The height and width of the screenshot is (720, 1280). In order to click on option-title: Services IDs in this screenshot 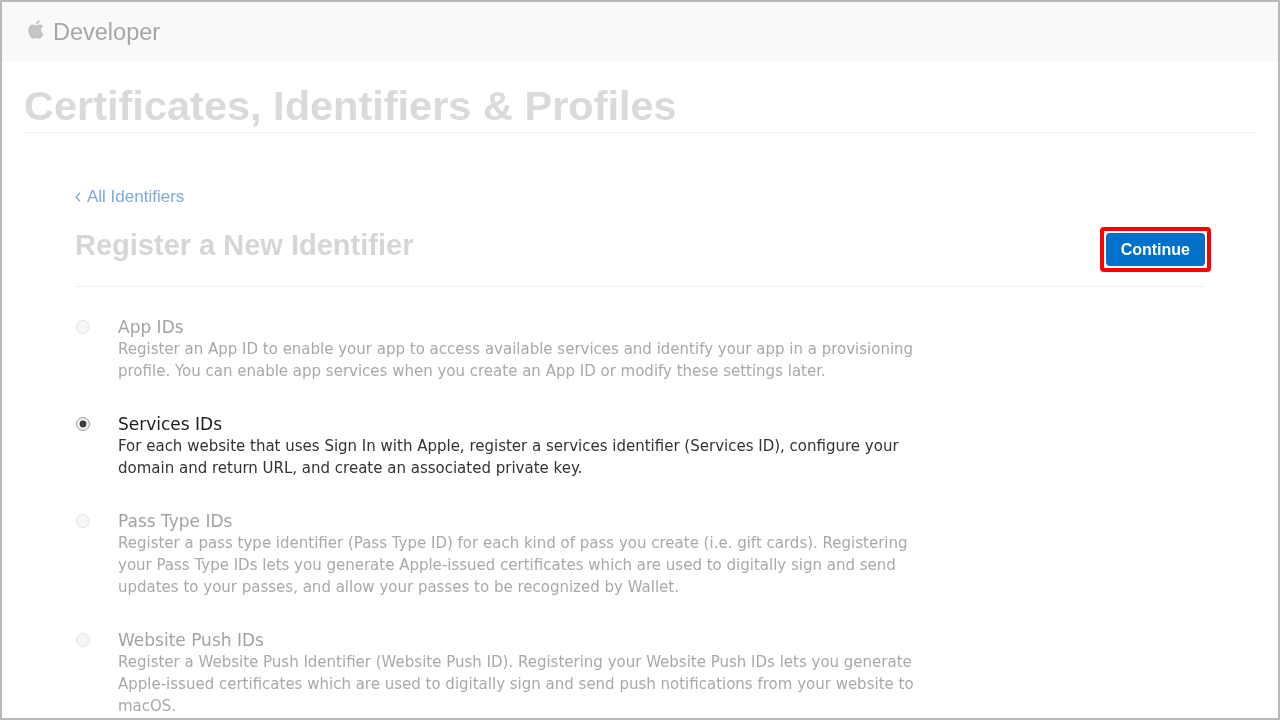, I will do `click(170, 424)`.